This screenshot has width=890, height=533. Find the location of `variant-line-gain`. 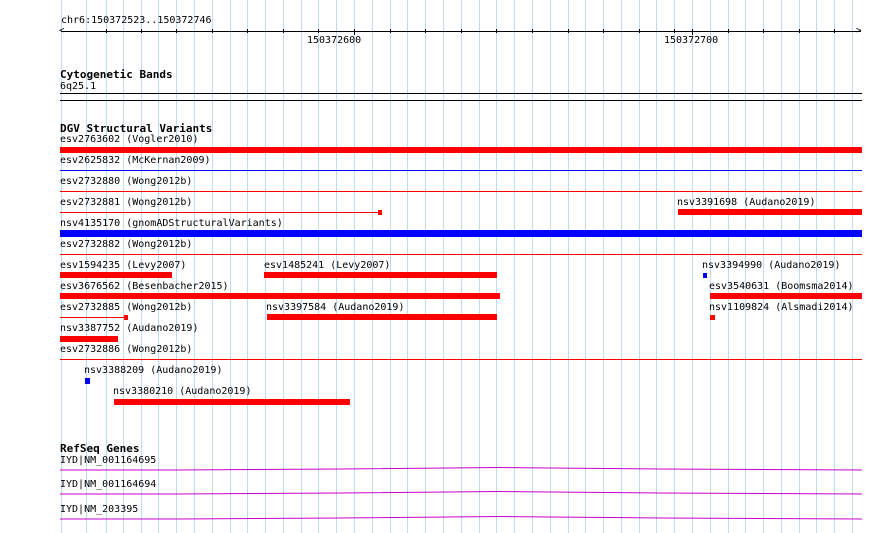

variant-line-gain is located at coordinates (461, 170).